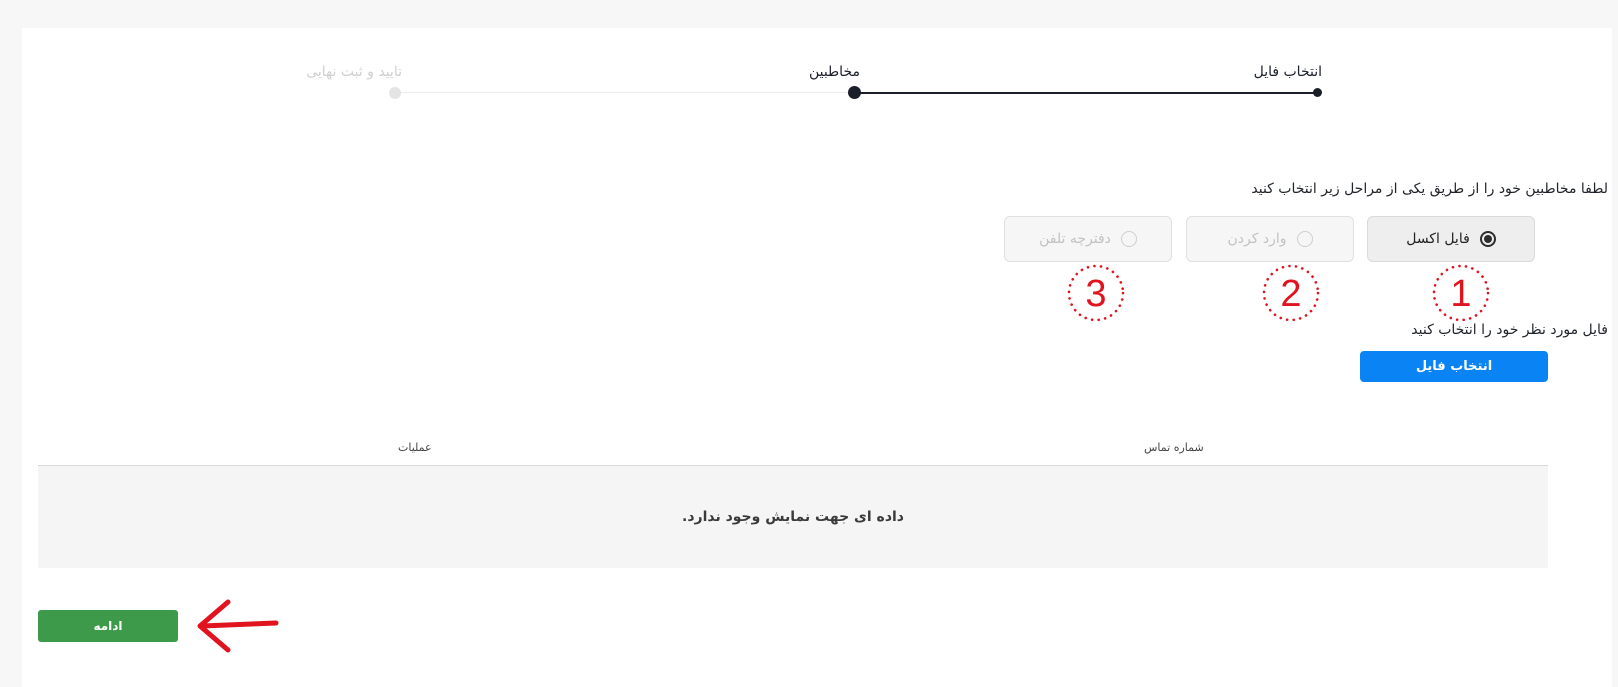  What do you see at coordinates (237, 626) in the screenshot?
I see `arrow-left-icon` at bounding box center [237, 626].